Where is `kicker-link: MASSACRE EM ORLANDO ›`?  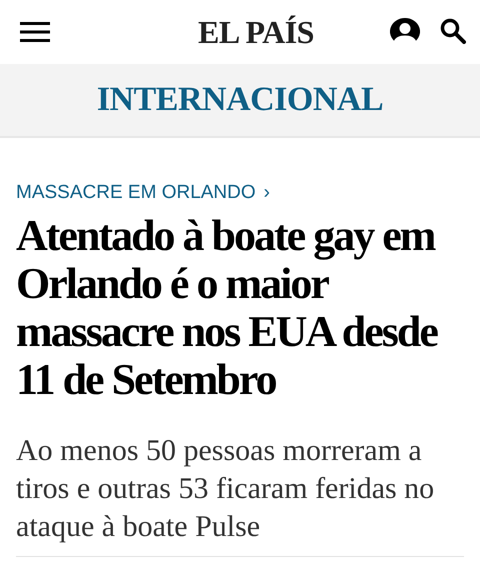 kicker-link: MASSACRE EM ORLANDO › is located at coordinates (143, 193).